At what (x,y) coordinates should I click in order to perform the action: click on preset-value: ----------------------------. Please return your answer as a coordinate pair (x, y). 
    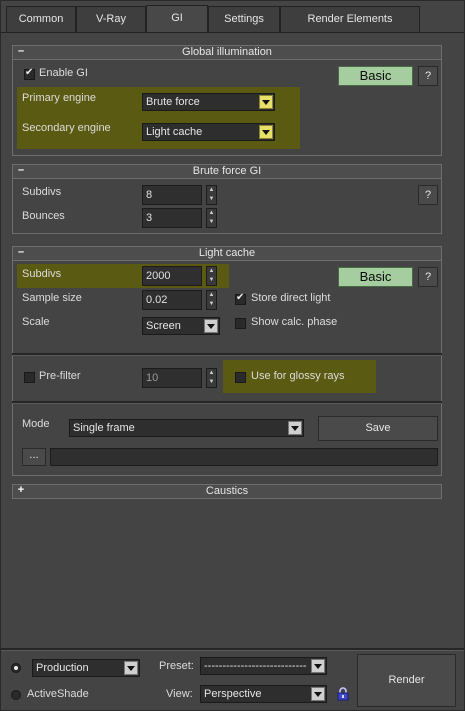
    Looking at the image, I should click on (255, 666).